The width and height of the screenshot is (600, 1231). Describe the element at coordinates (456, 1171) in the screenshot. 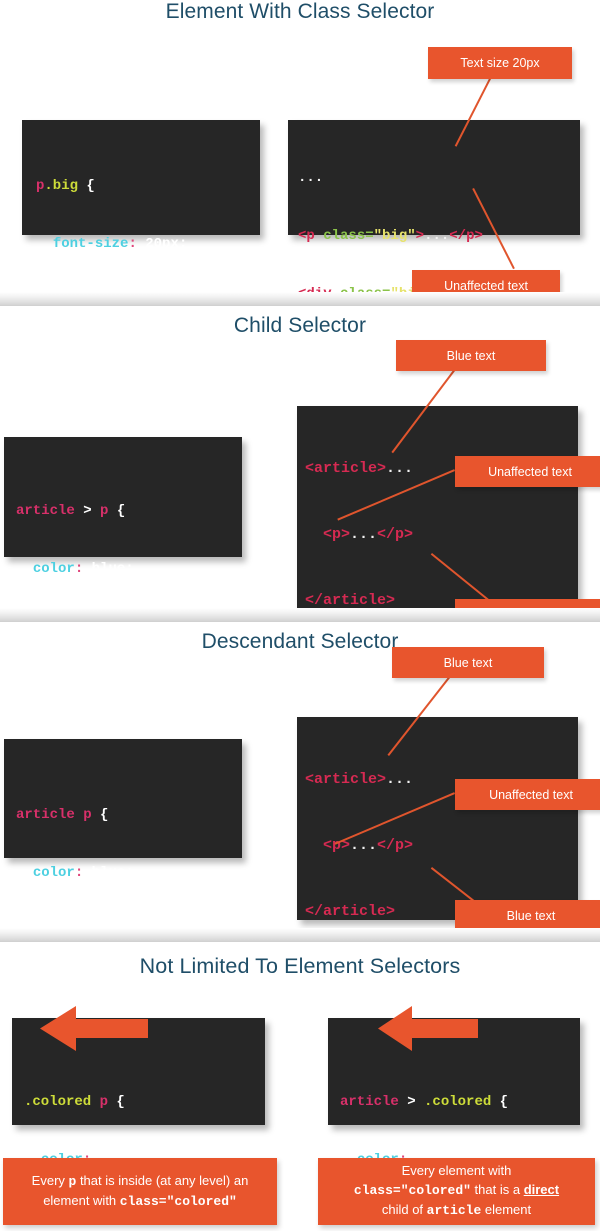

I see `caption-line-1: Every element with` at that location.